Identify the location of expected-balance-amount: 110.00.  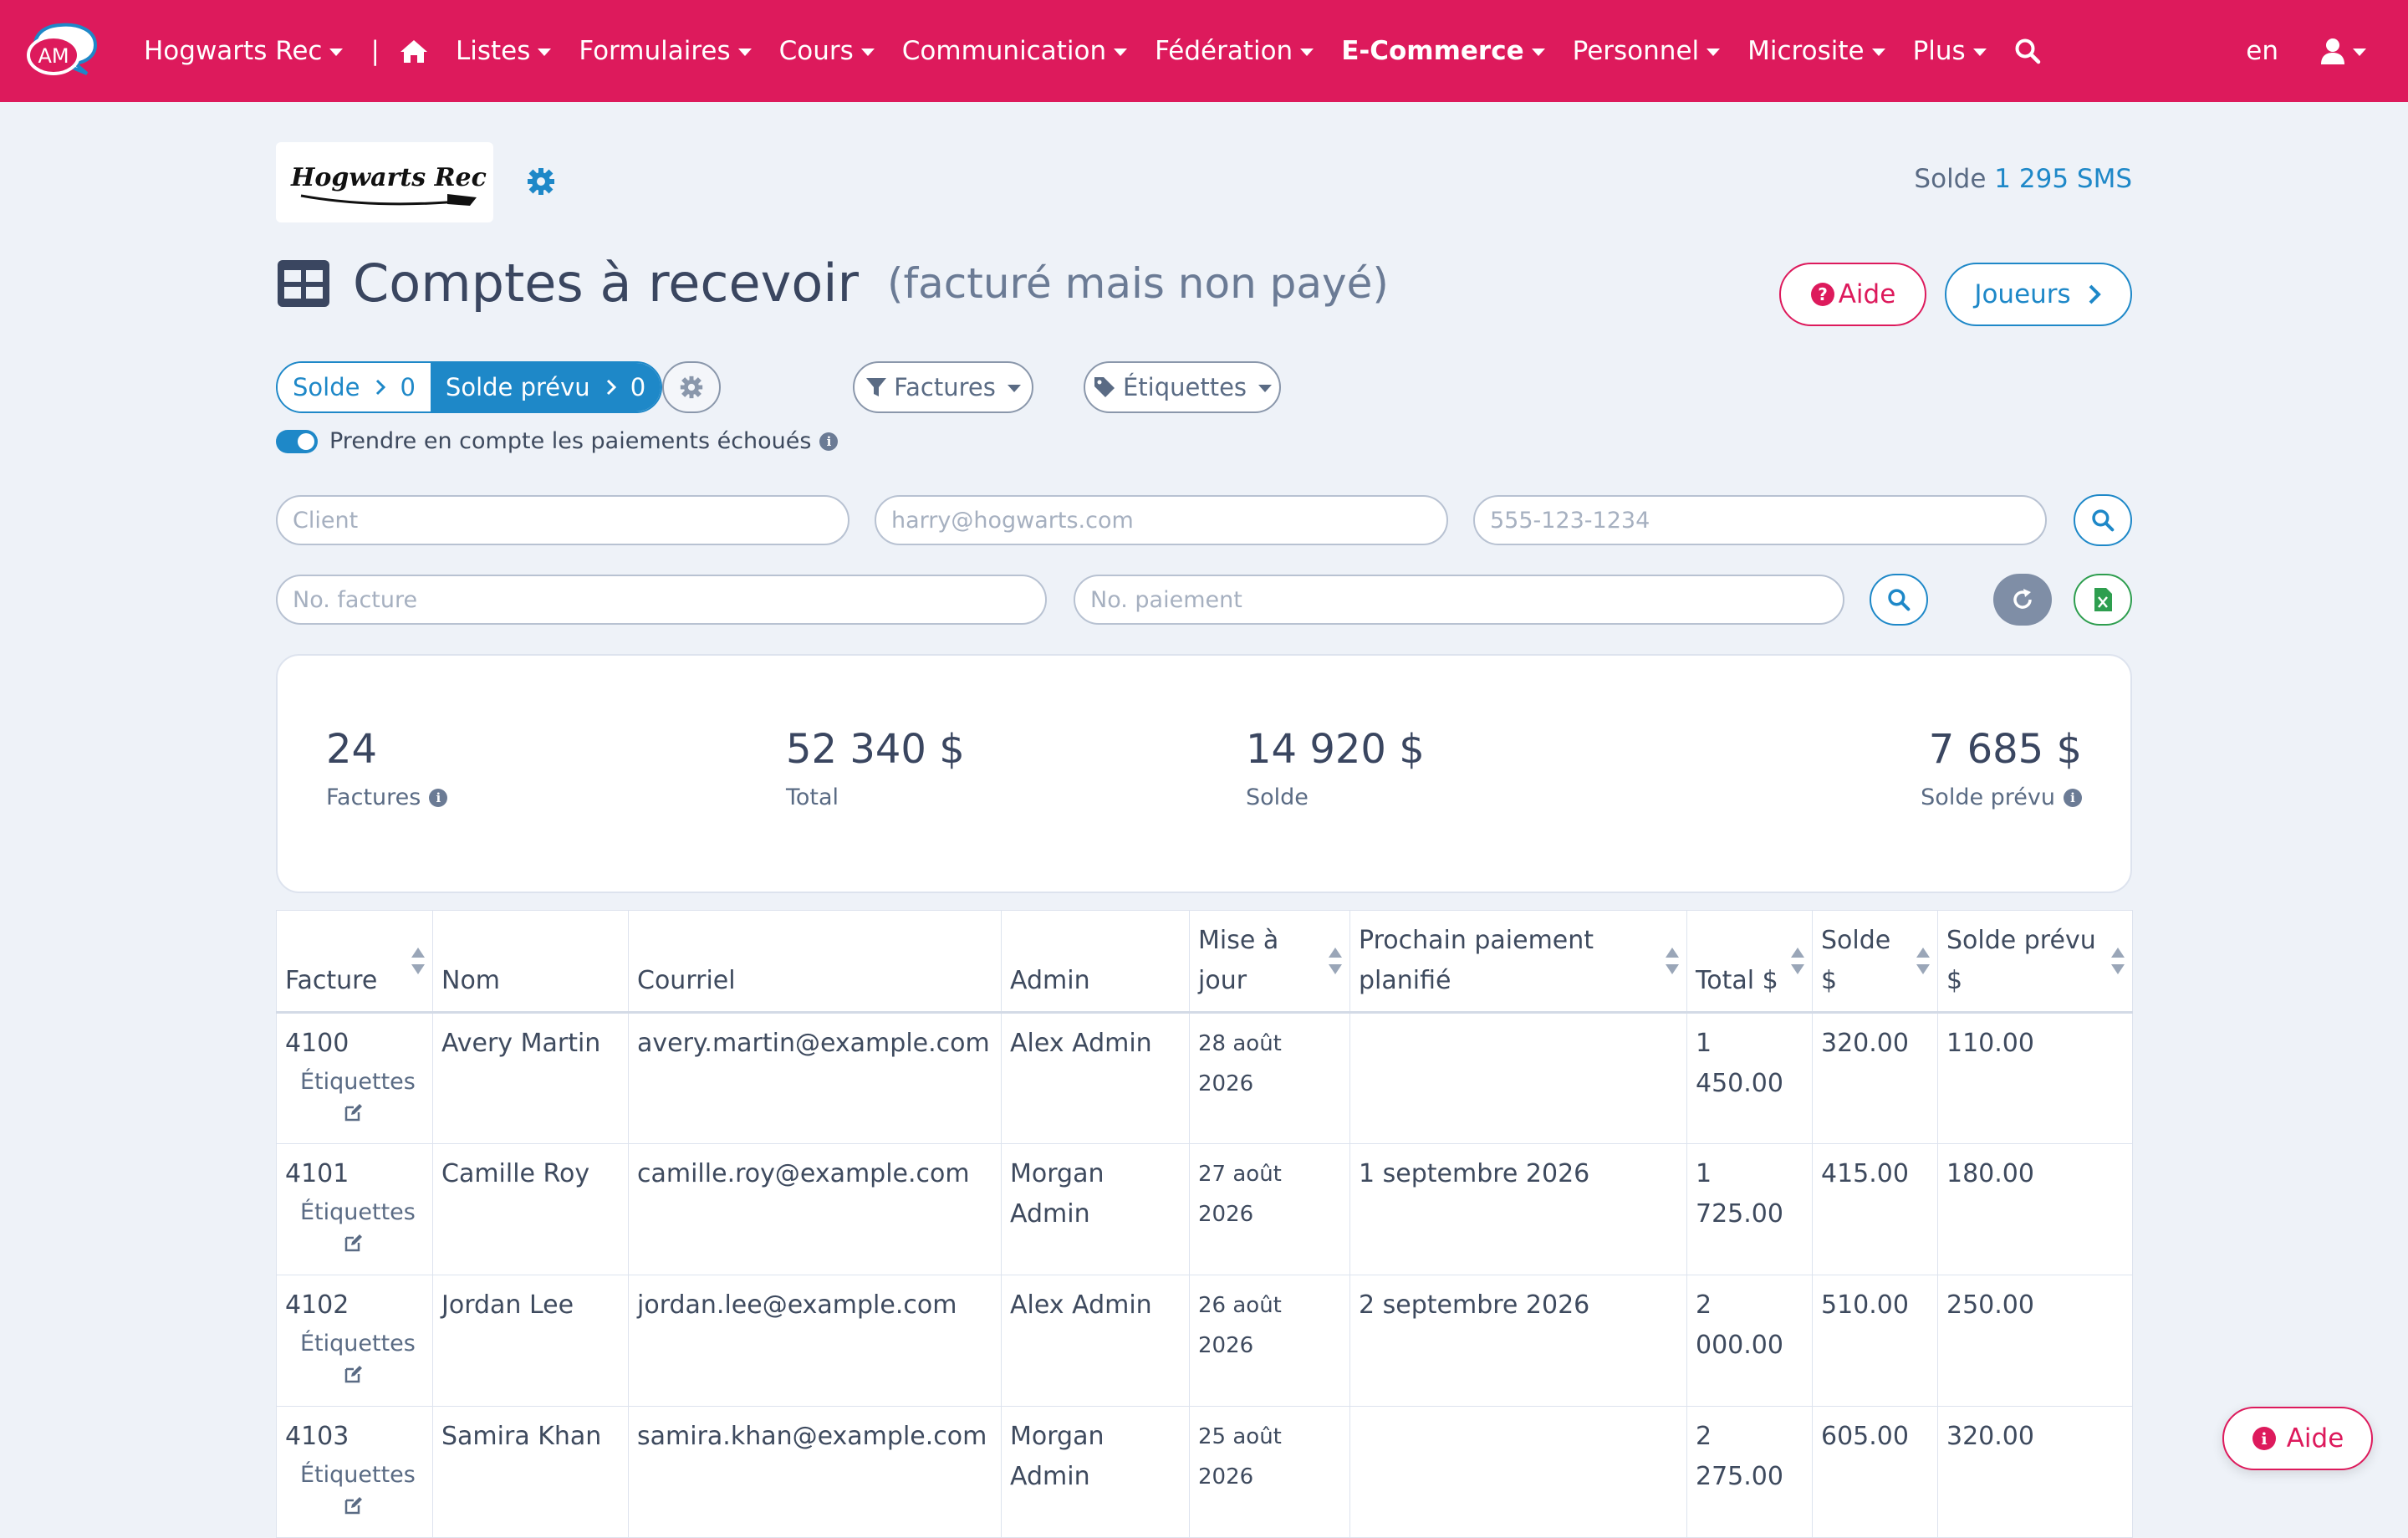
(2035, 1078).